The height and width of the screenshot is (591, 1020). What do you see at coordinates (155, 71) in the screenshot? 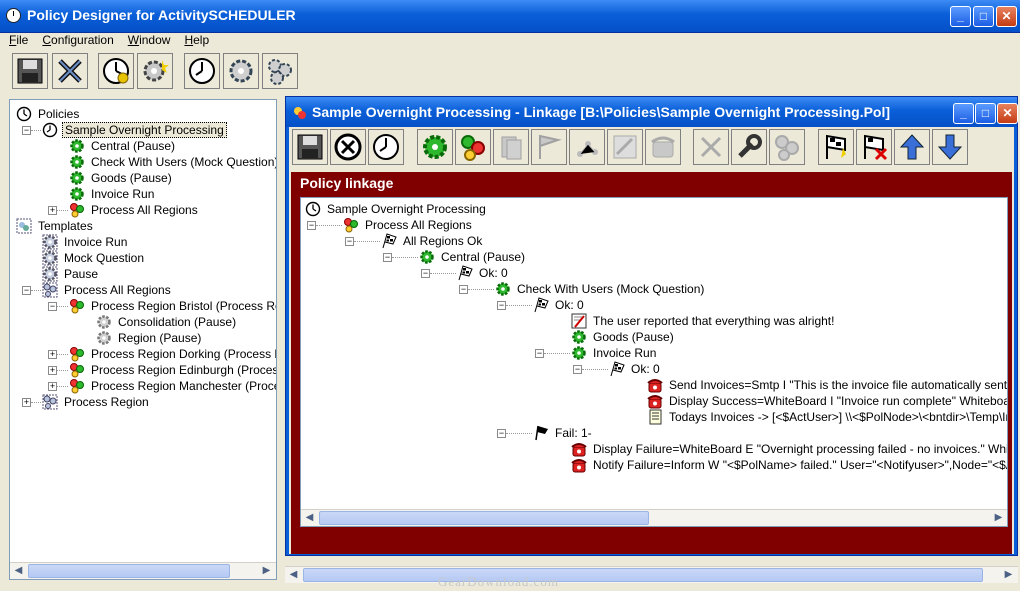
I see `activity-gear-button` at bounding box center [155, 71].